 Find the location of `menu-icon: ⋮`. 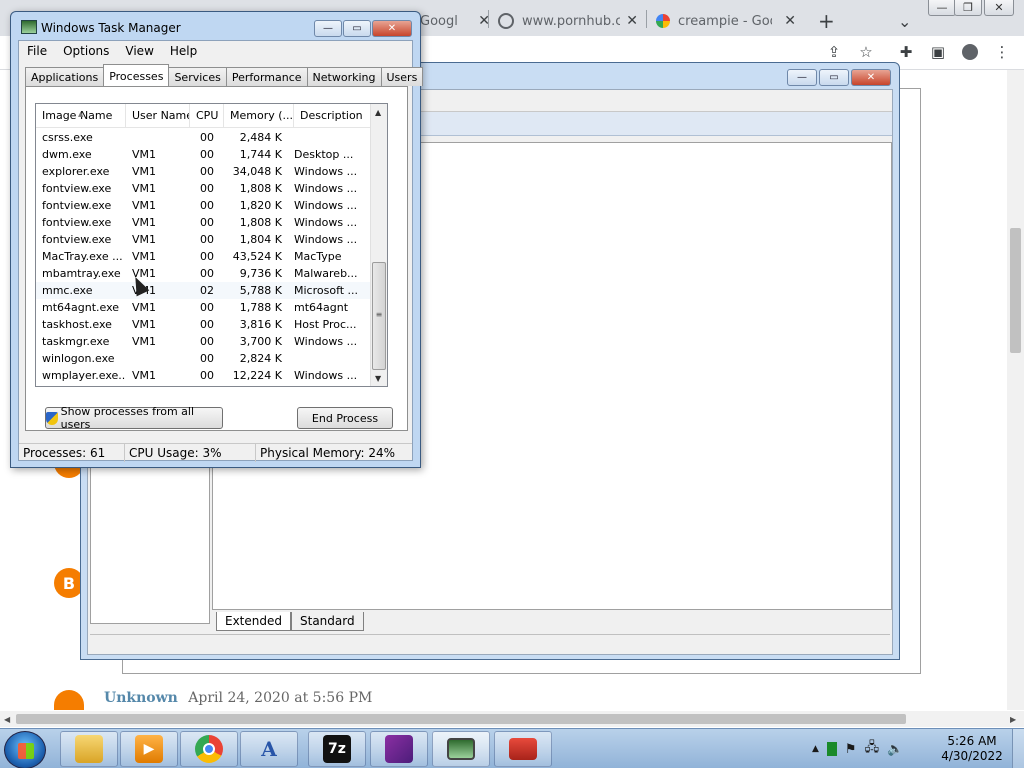

menu-icon: ⋮ is located at coordinates (1002, 52).